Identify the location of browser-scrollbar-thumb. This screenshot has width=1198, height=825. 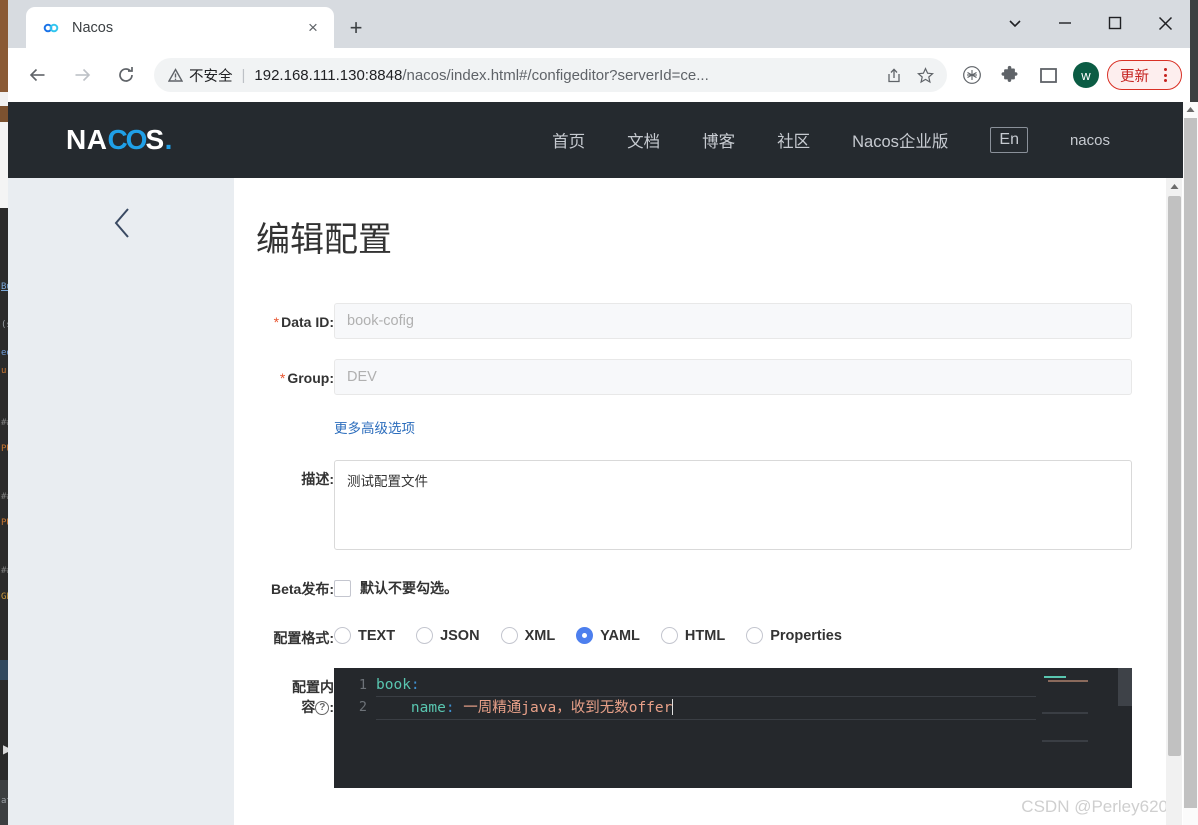
(1190, 463).